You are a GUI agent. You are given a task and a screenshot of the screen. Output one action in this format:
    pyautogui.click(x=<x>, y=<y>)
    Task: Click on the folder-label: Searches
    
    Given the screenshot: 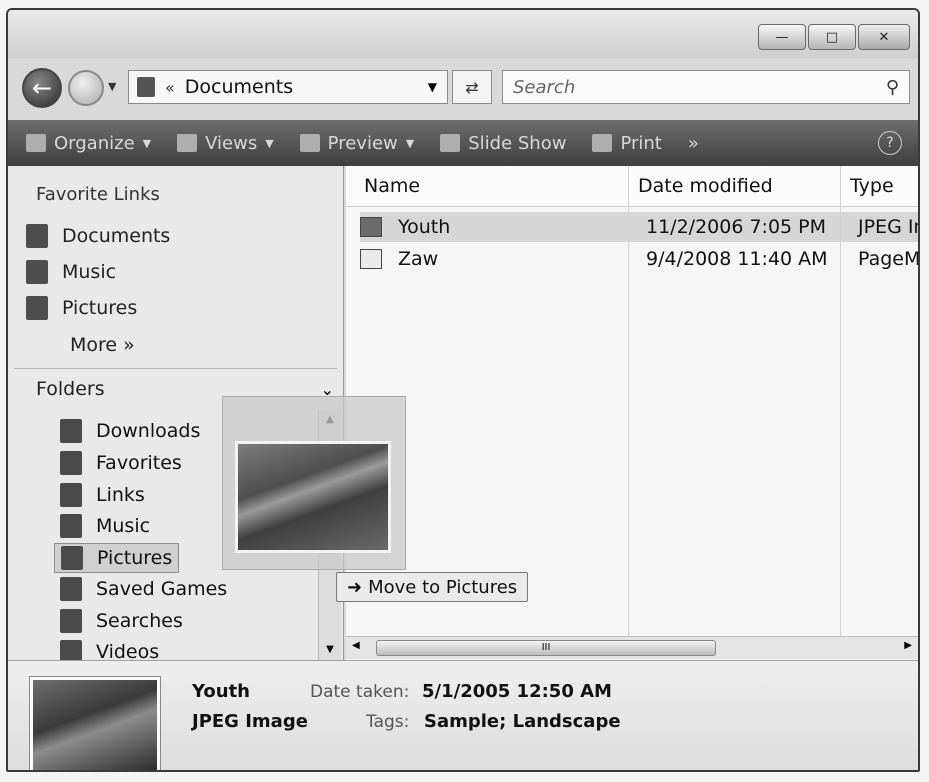 What is the action you would take?
    pyautogui.click(x=139, y=621)
    